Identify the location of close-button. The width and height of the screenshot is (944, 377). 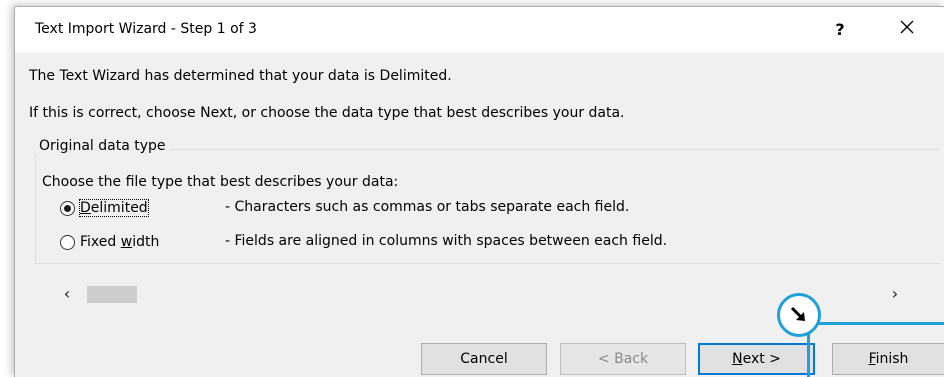
(907, 30).